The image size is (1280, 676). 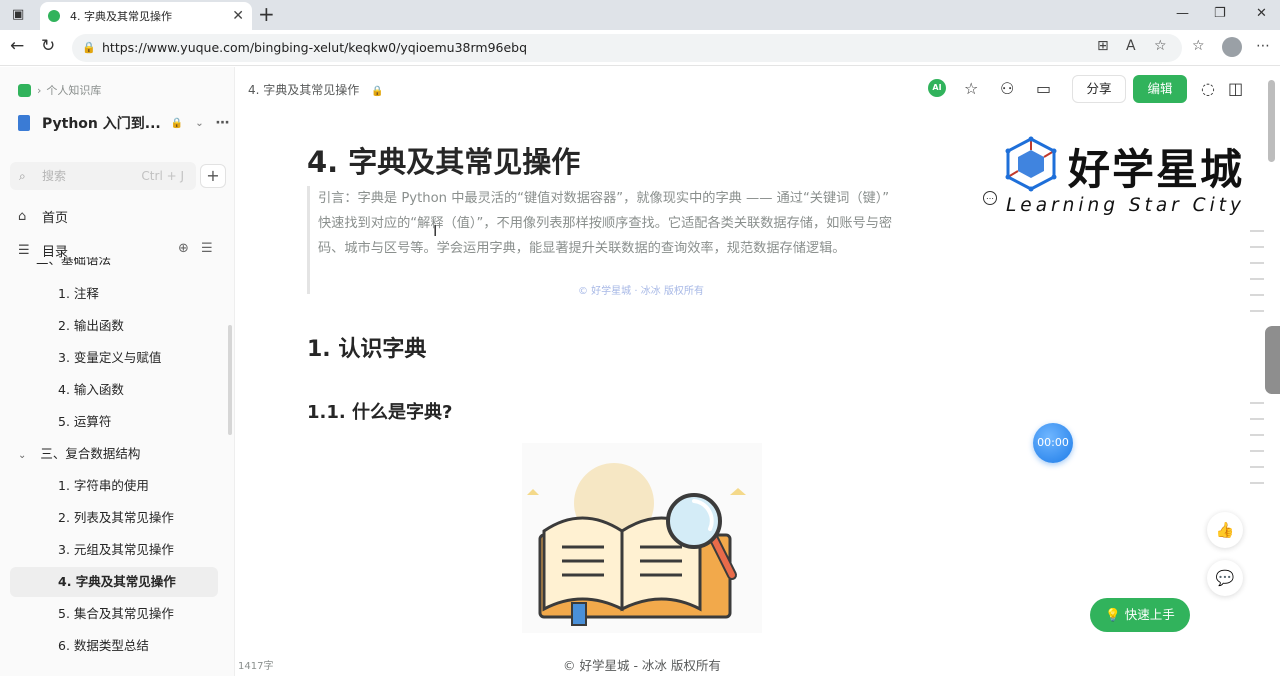 I want to click on page-title: 4. 字典及其常见操作, so click(x=444, y=162).